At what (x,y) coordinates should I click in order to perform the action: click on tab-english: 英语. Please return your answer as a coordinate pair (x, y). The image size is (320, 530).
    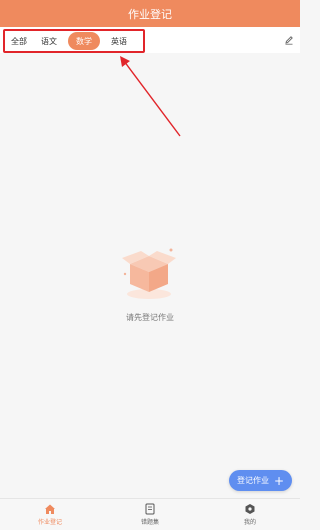
    Looking at the image, I should click on (119, 41).